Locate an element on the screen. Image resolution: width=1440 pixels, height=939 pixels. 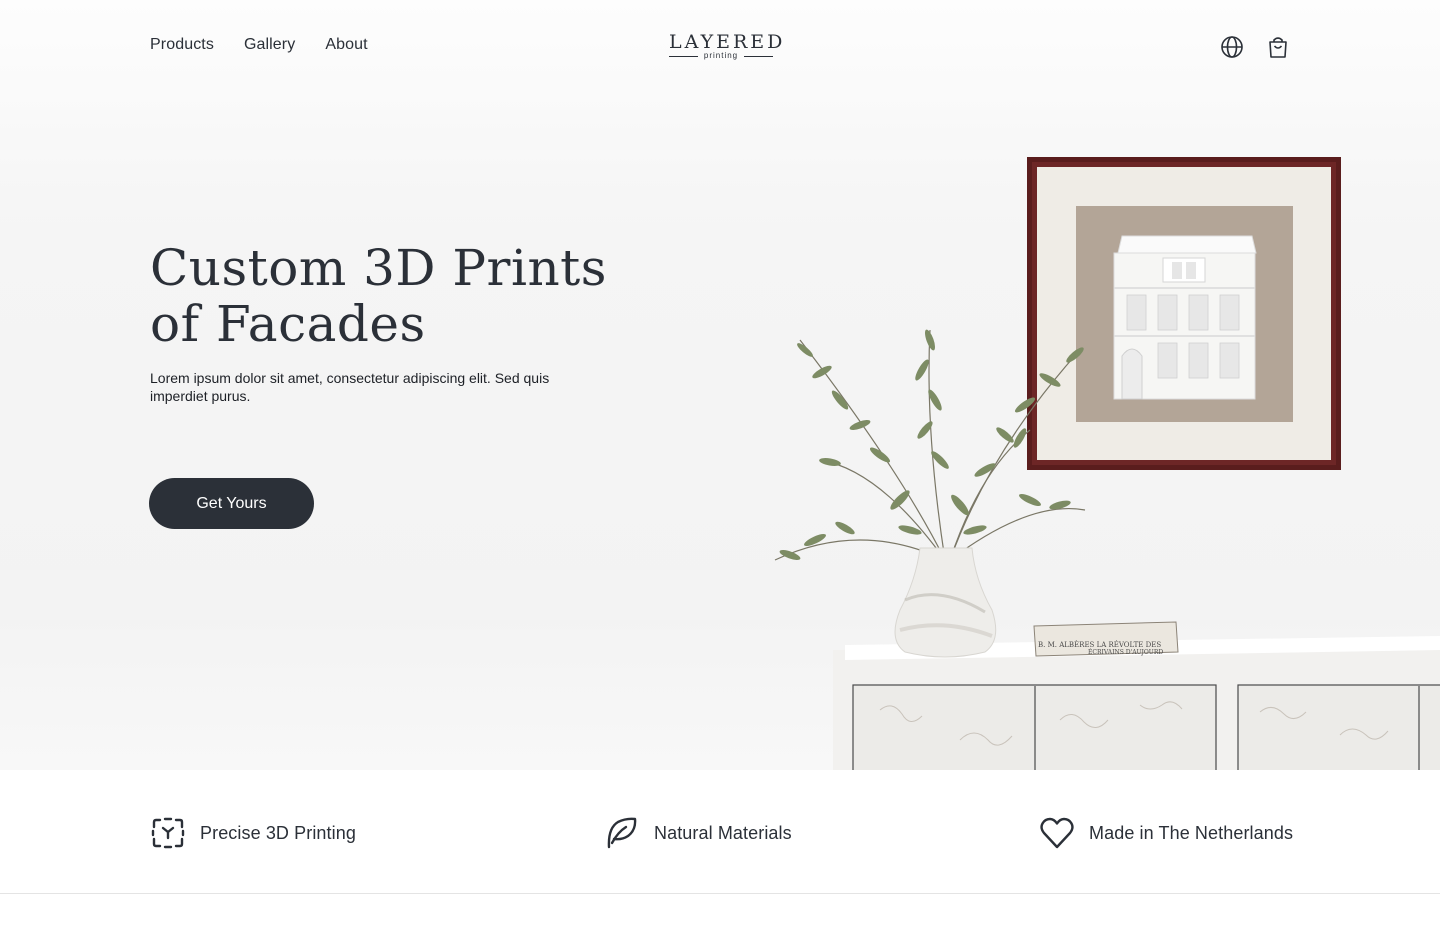
feature-natural-materials: Natural Materials is located at coordinates (698, 833).